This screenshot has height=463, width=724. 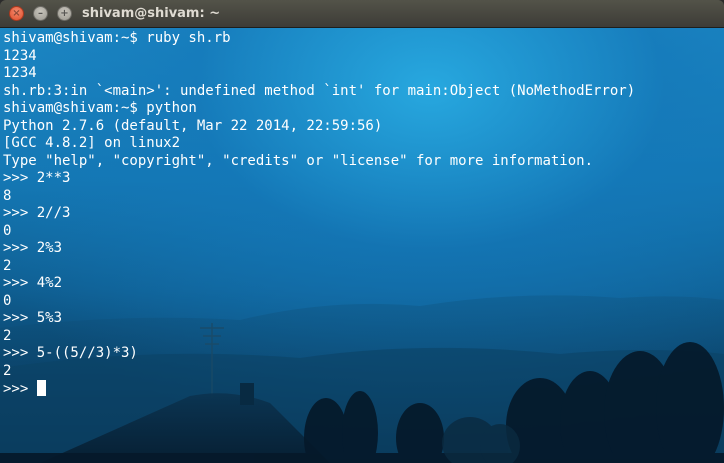 What do you see at coordinates (20, 389) in the screenshot?
I see `python-prompt: >>>` at bounding box center [20, 389].